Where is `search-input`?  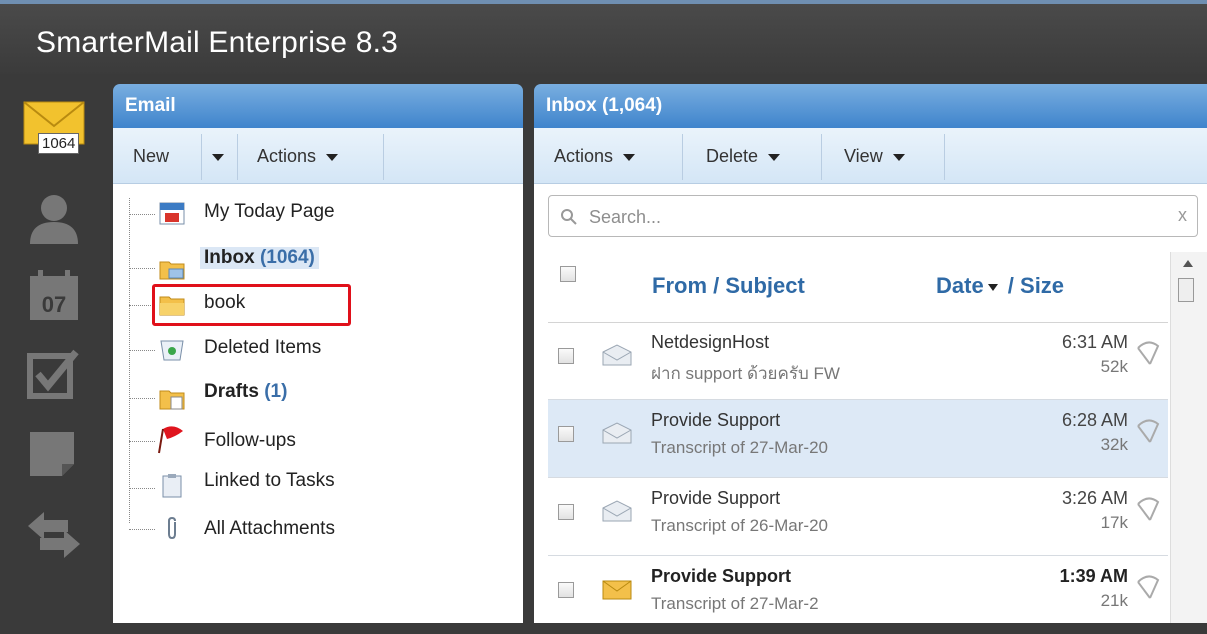
search-input is located at coordinates (869, 217).